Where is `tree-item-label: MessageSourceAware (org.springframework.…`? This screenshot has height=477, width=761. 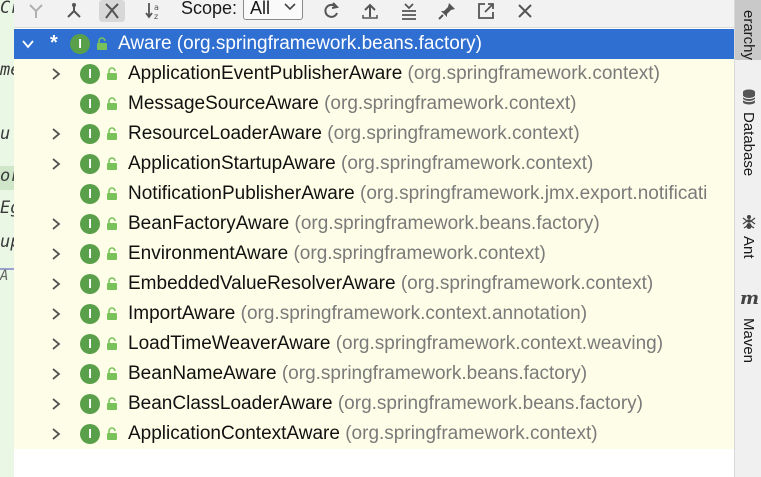 tree-item-label: MessageSourceAware (org.springframework.… is located at coordinates (352, 104).